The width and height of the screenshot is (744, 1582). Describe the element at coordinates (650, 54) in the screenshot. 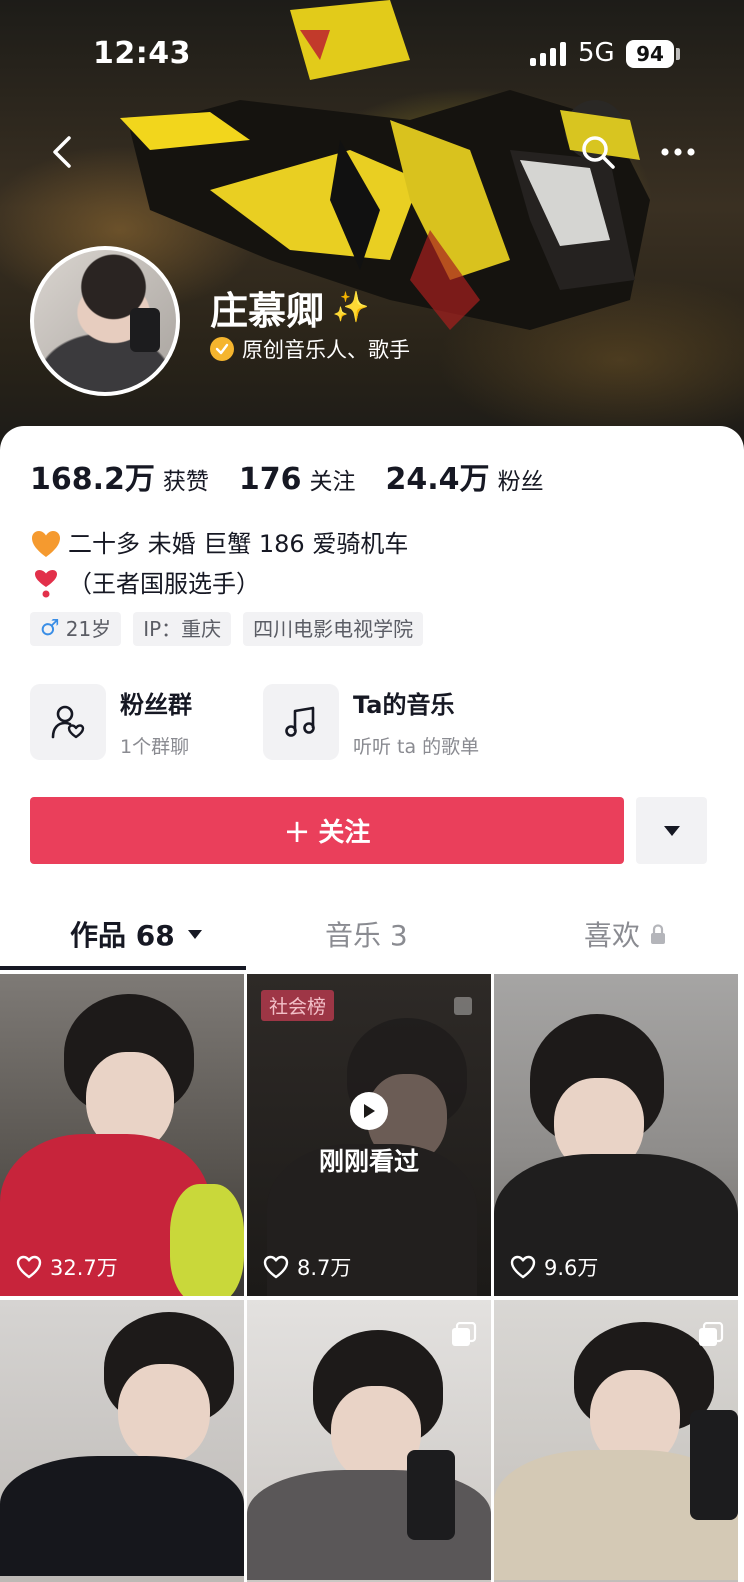

I see `battery-icon: 94` at that location.